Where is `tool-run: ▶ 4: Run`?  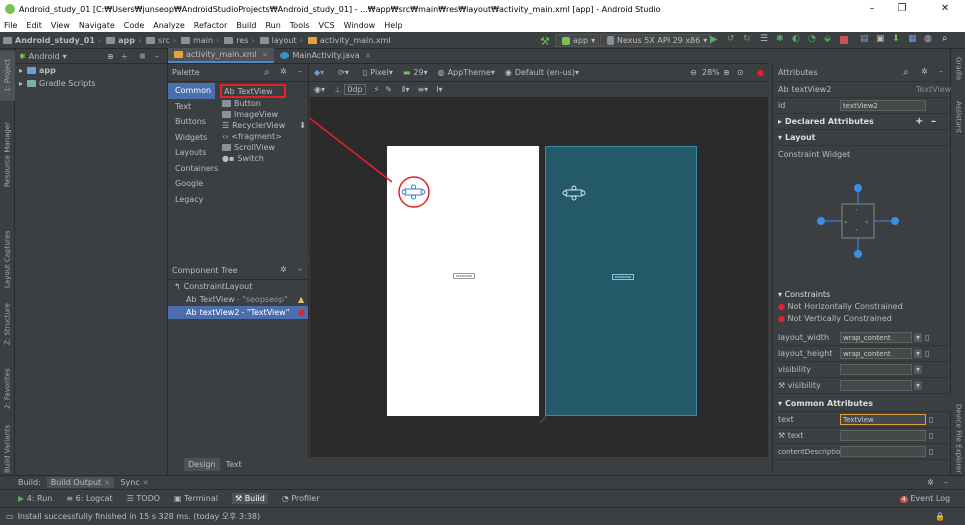
tool-run: ▶ 4: Run is located at coordinates (35, 498).